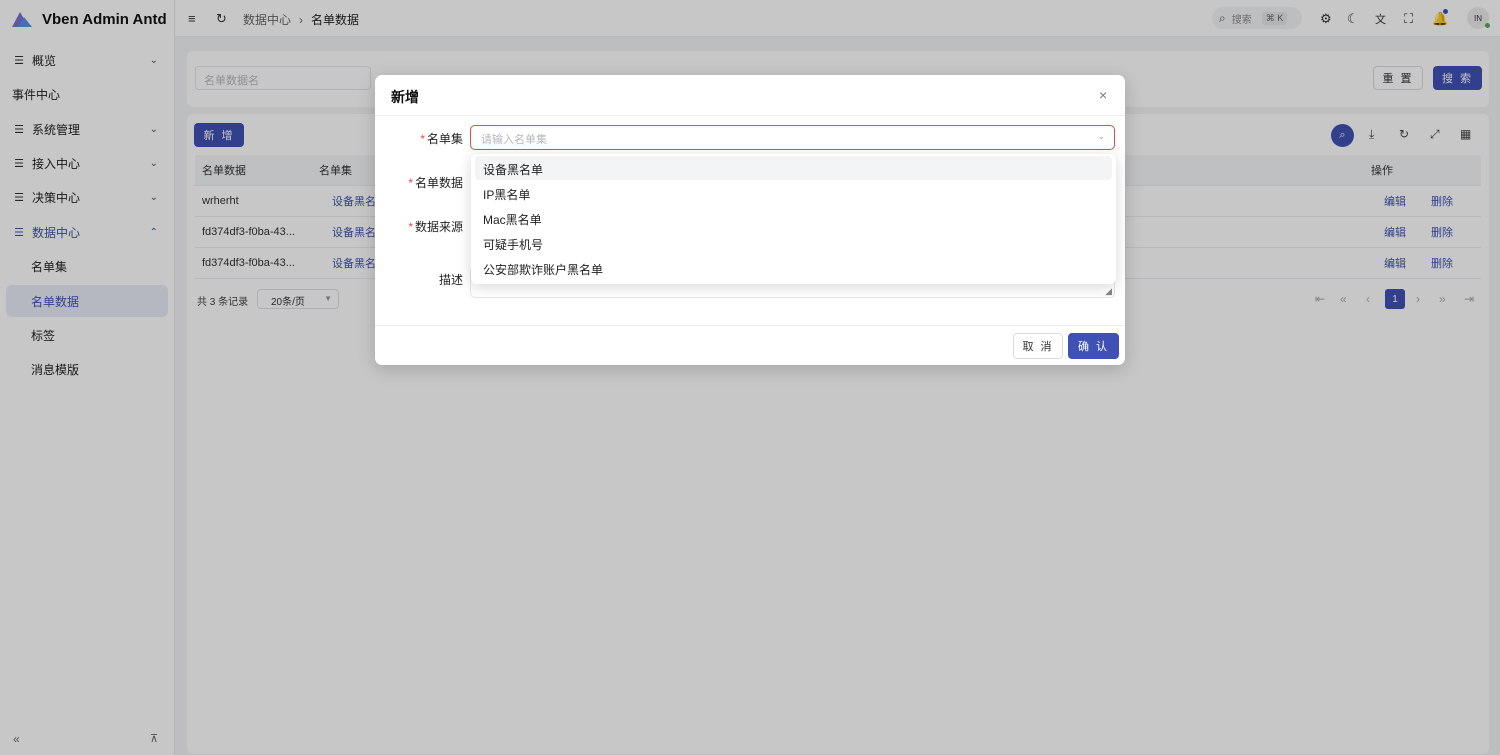 This screenshot has width=1500, height=755. What do you see at coordinates (1103, 95) in the screenshot?
I see `close-icon: ×` at bounding box center [1103, 95].